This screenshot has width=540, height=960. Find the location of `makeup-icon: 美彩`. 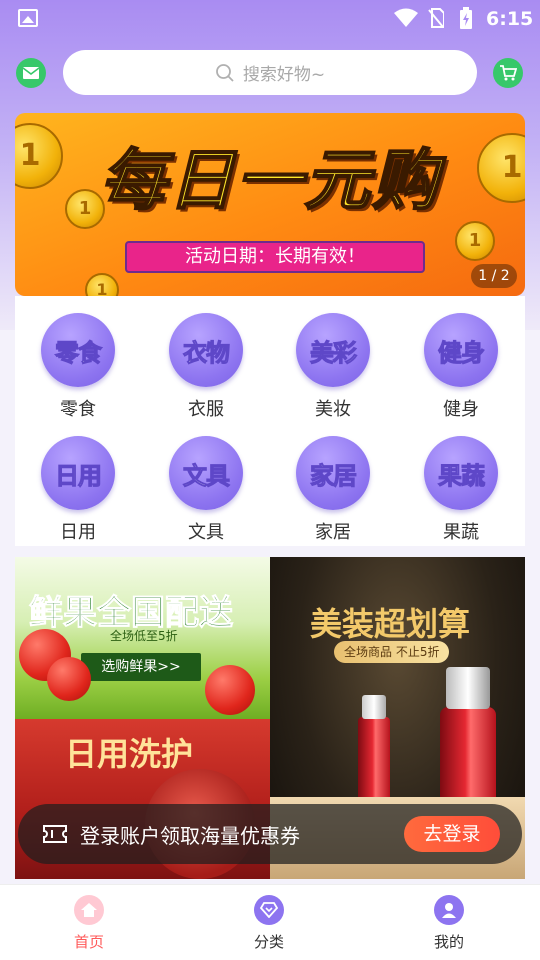

makeup-icon: 美彩 is located at coordinates (333, 350).